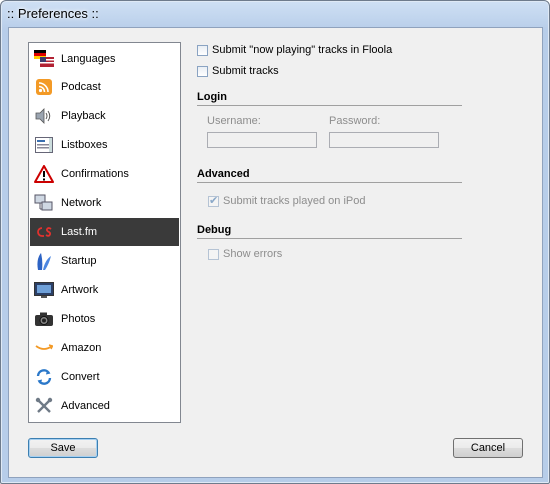 The image size is (550, 484). Describe the element at coordinates (84, 145) in the screenshot. I see `sidebar-item-label: Listboxes` at that location.